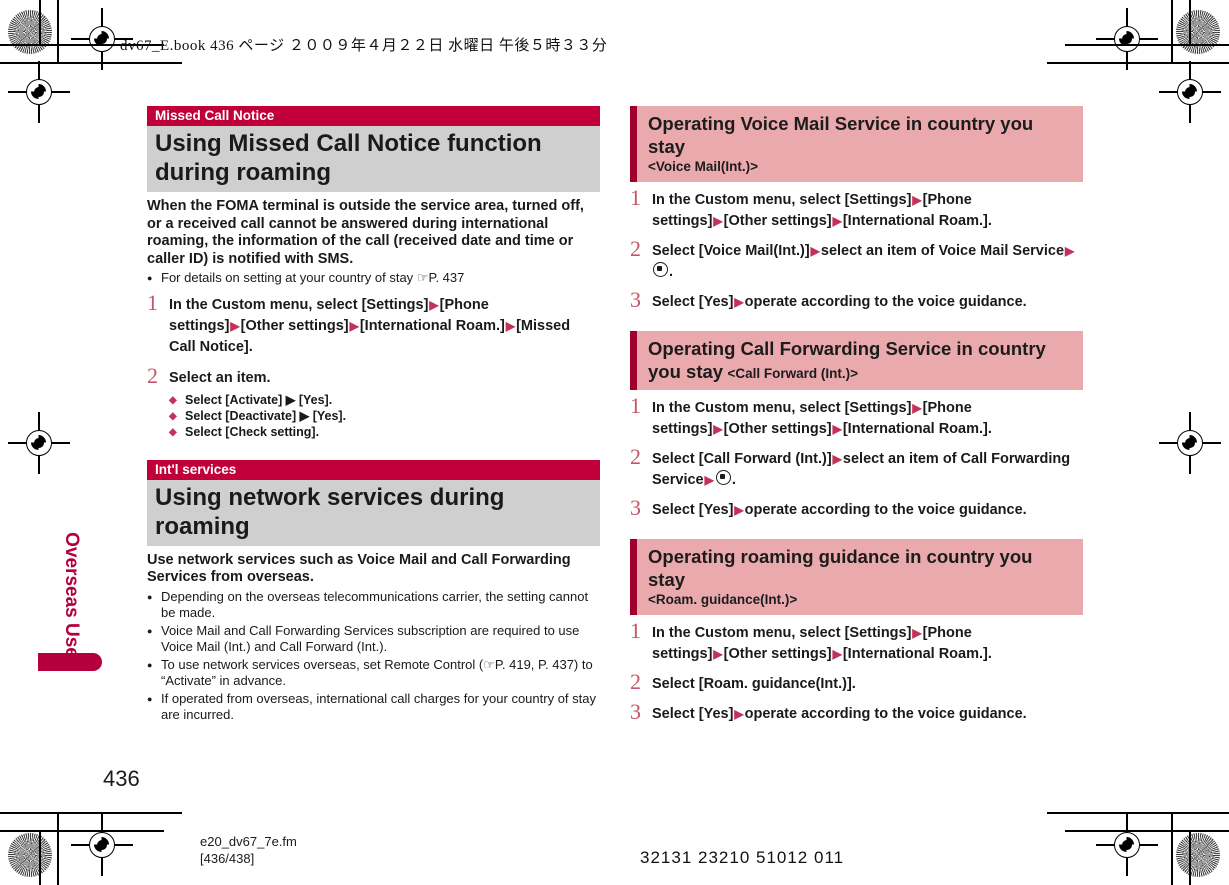 The width and height of the screenshot is (1229, 885). I want to click on chapter-thumb-tab-label: Overseas Use, so click(71, 595).